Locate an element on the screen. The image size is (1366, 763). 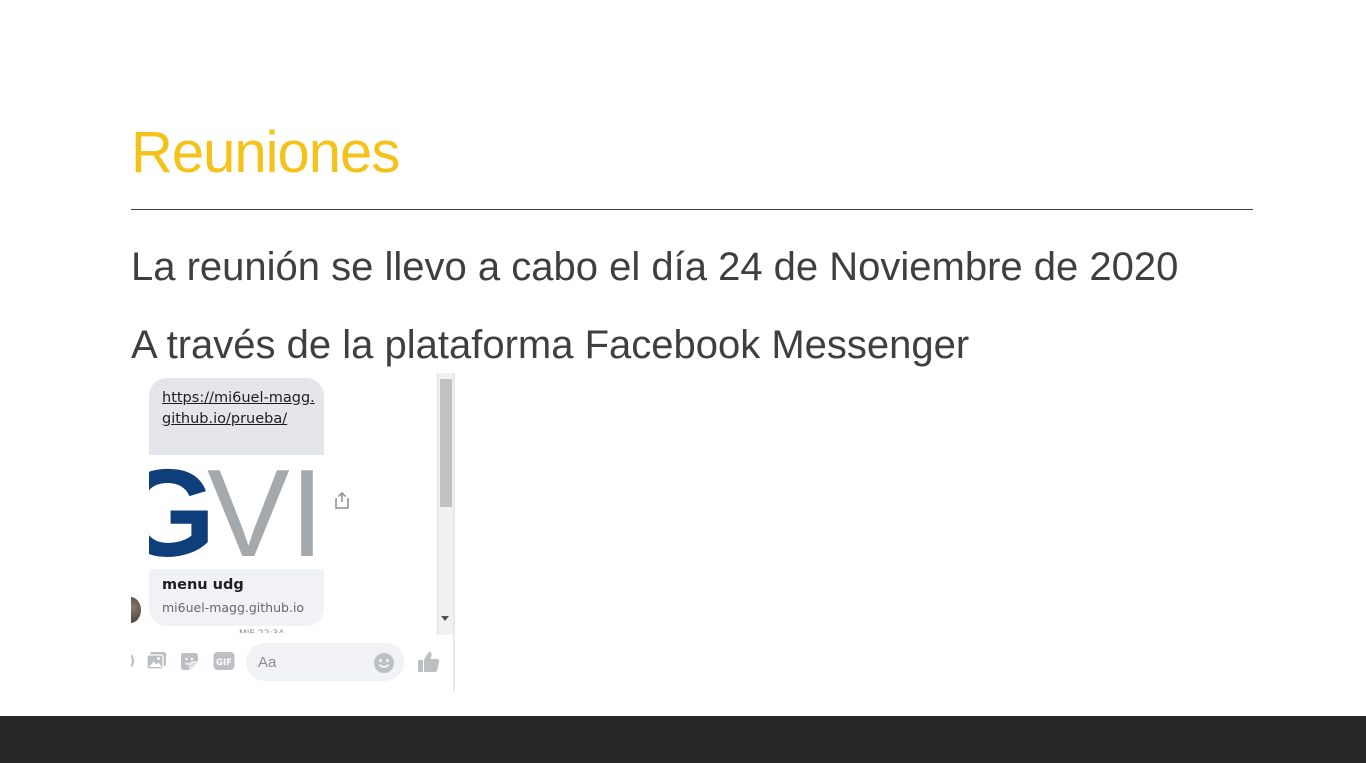
scrollbar is located at coordinates (445, 504).